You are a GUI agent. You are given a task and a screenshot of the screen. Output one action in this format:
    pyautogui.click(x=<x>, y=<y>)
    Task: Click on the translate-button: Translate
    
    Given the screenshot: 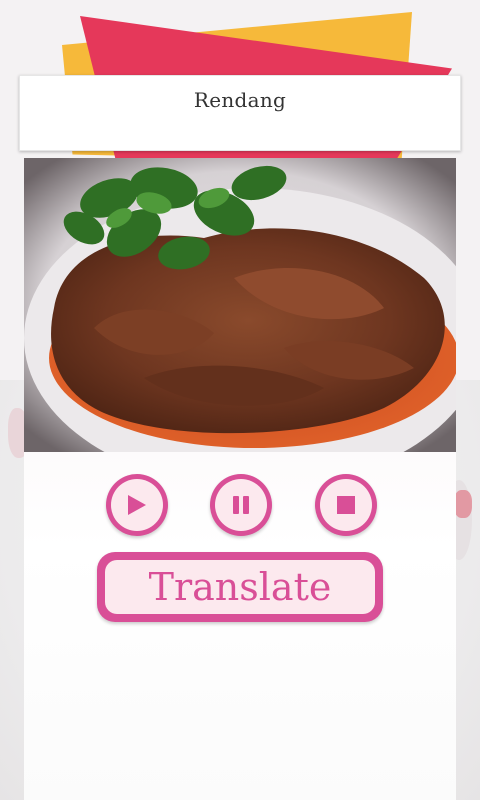 What is the action you would take?
    pyautogui.click(x=240, y=587)
    